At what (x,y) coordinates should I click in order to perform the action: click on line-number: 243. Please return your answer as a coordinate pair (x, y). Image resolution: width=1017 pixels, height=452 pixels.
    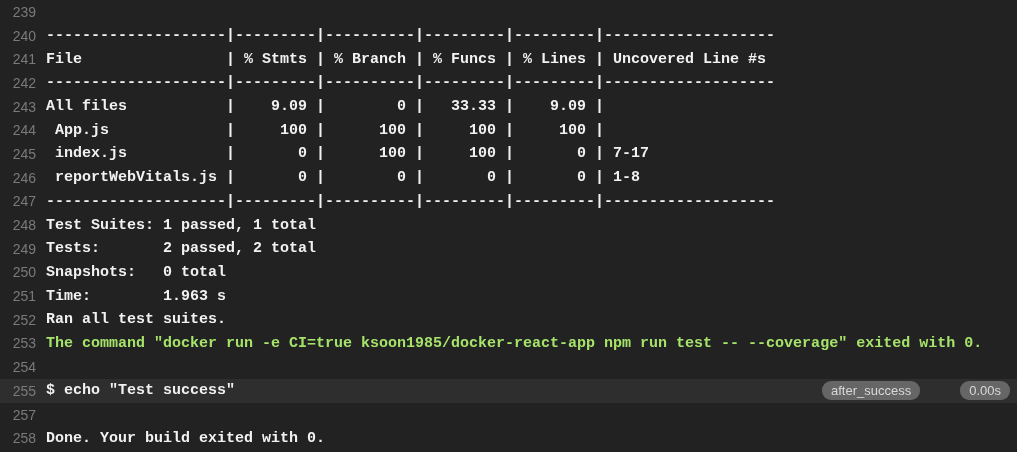
    Looking at the image, I should click on (24, 106).